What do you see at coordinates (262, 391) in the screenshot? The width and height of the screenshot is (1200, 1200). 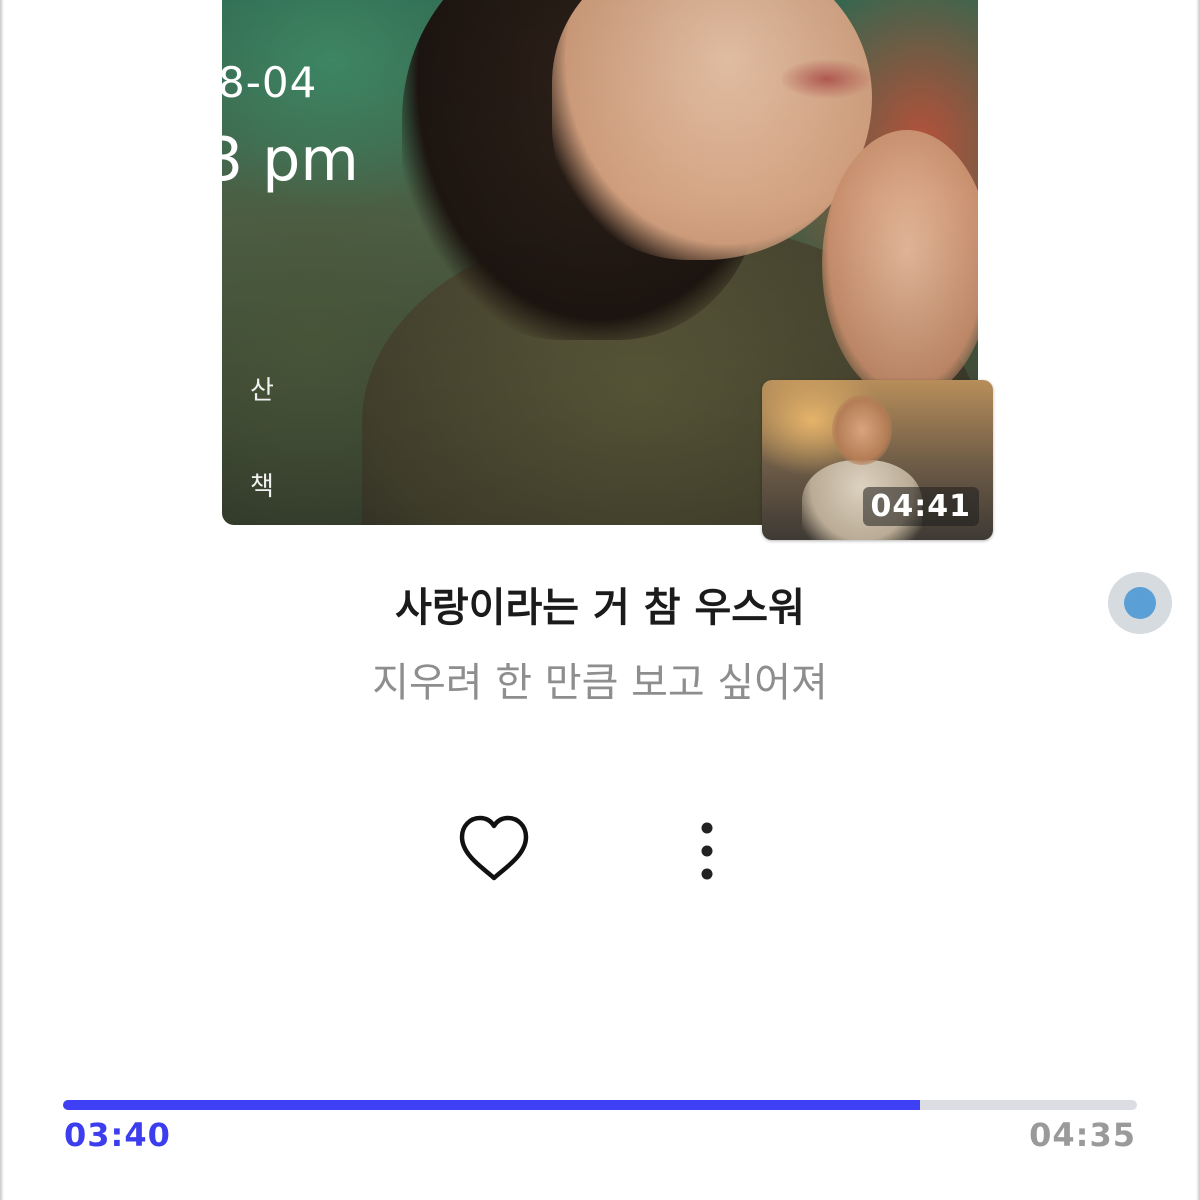 I see `album-art-vertical-char-1: 산` at bounding box center [262, 391].